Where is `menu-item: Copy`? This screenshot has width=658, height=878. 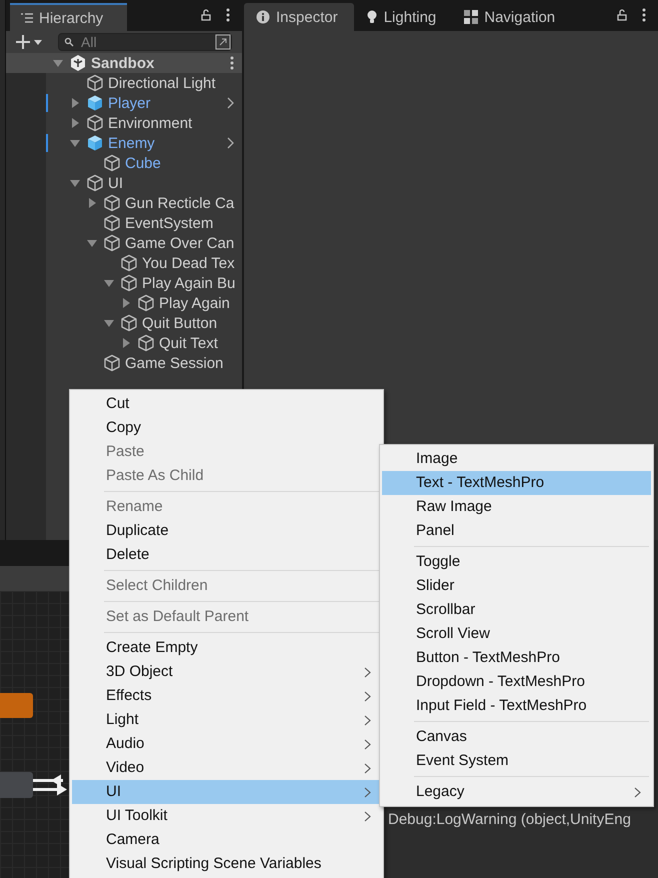 menu-item: Copy is located at coordinates (226, 428).